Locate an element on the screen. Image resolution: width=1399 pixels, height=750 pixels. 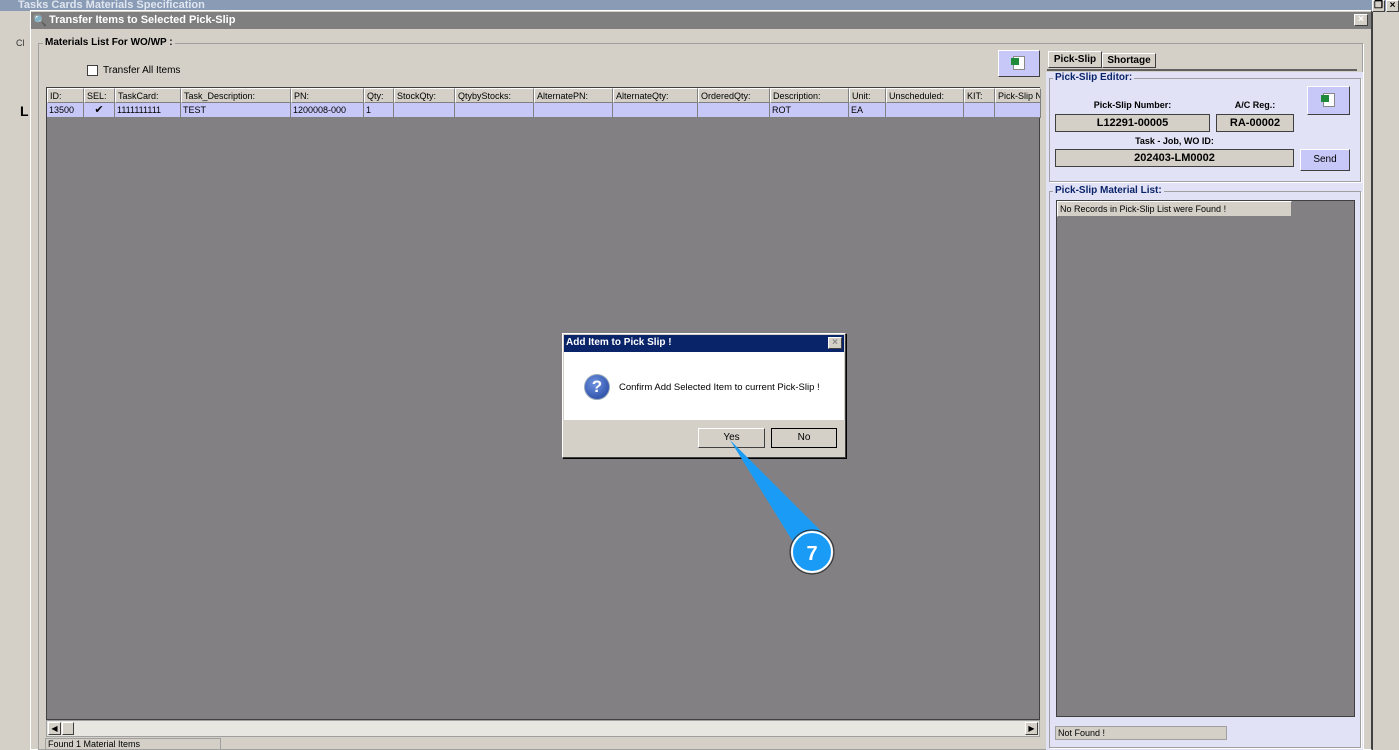
ac-reg-label: A/C Reg.: is located at coordinates (1255, 105).